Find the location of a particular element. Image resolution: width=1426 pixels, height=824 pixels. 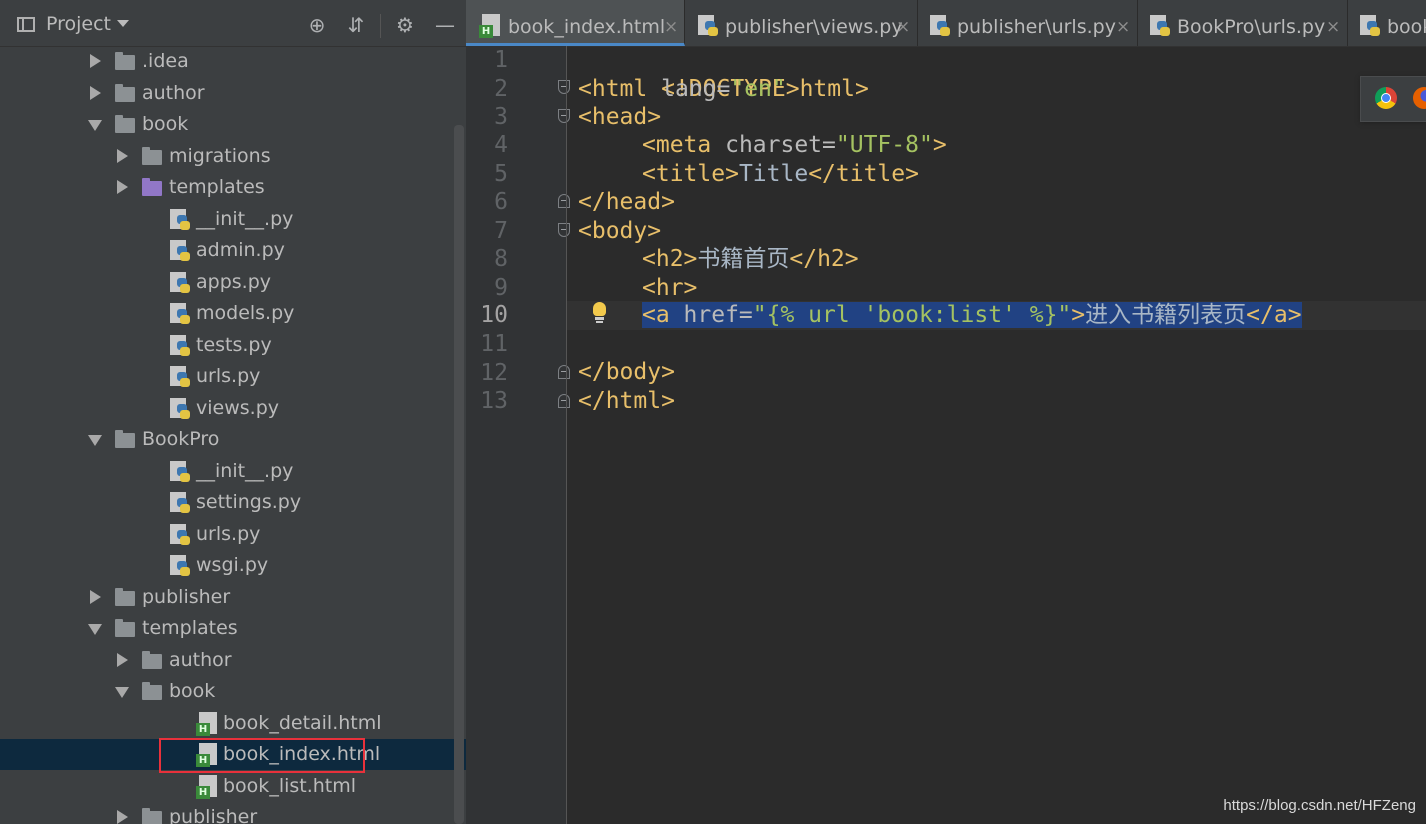

tree-item: tests.py is located at coordinates (228, 345).